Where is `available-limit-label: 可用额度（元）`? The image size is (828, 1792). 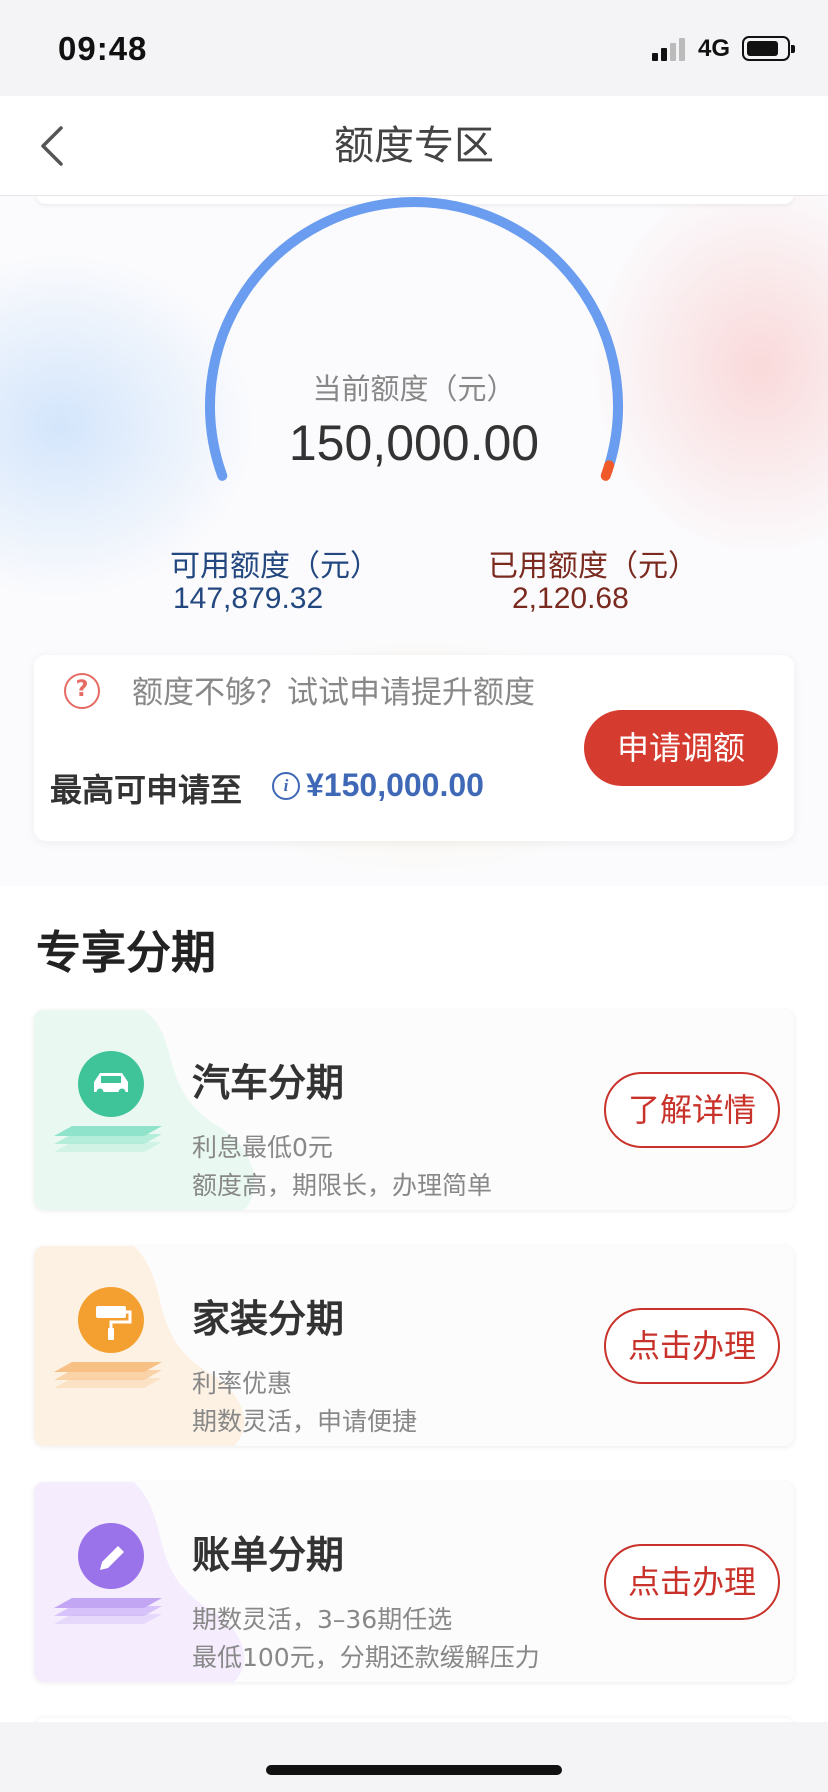 available-limit-label: 可用额度（元） is located at coordinates (275, 566).